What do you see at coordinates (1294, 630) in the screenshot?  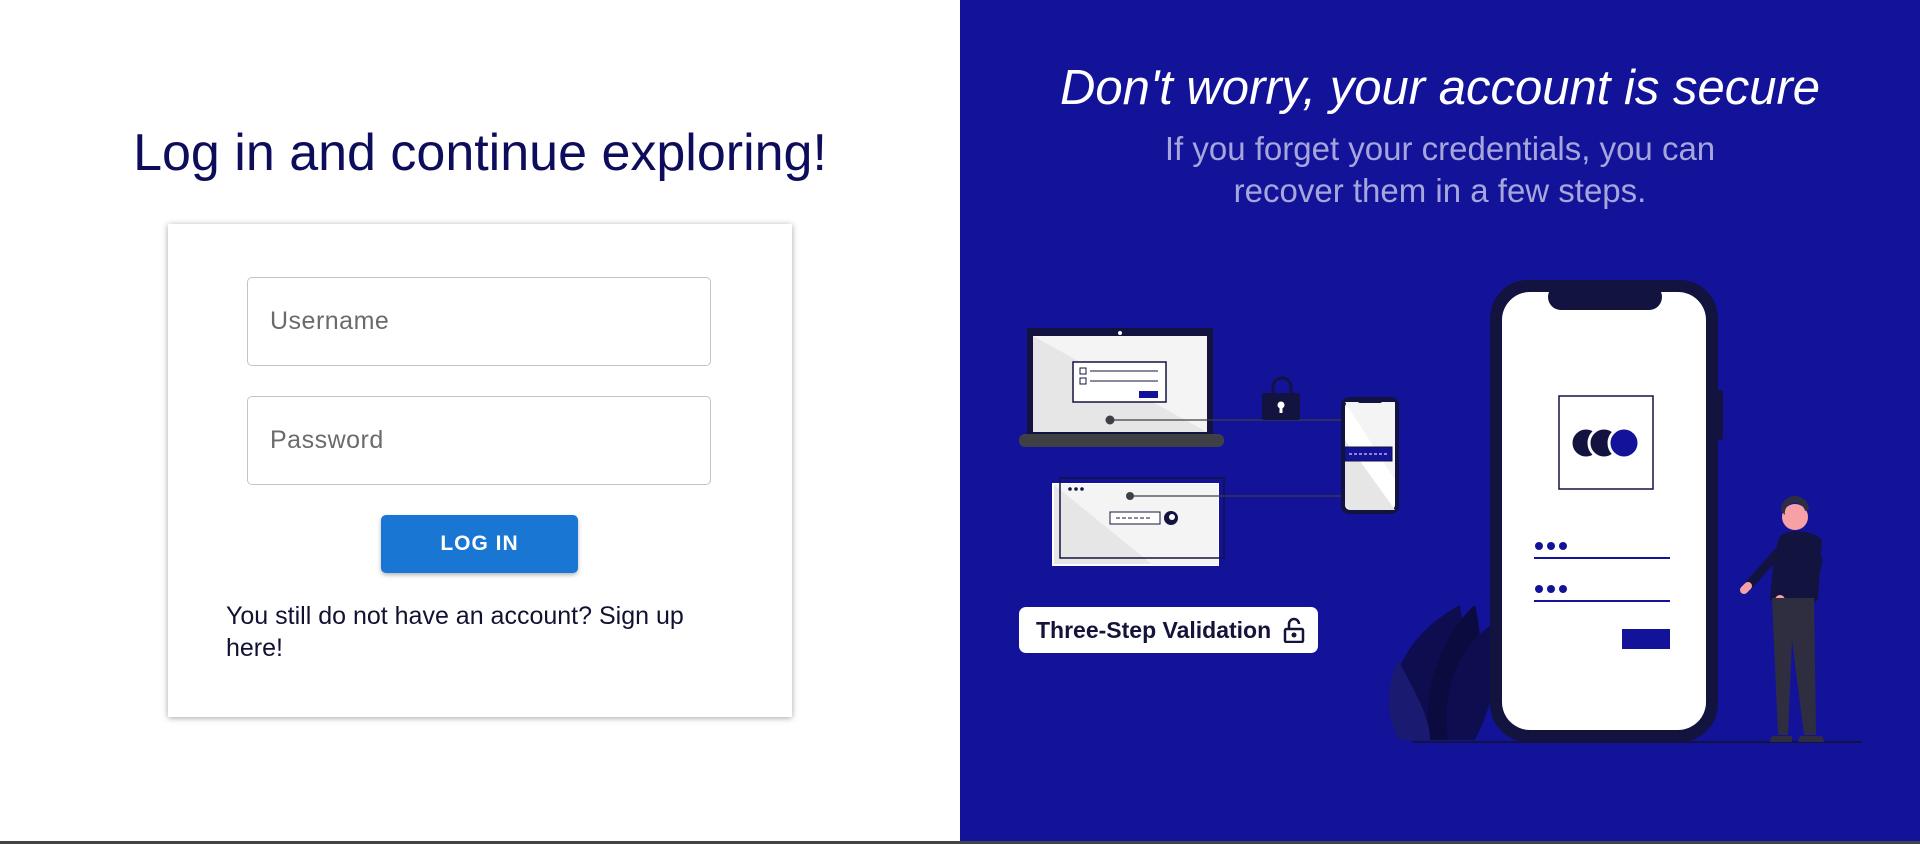 I see `unlock-icon` at bounding box center [1294, 630].